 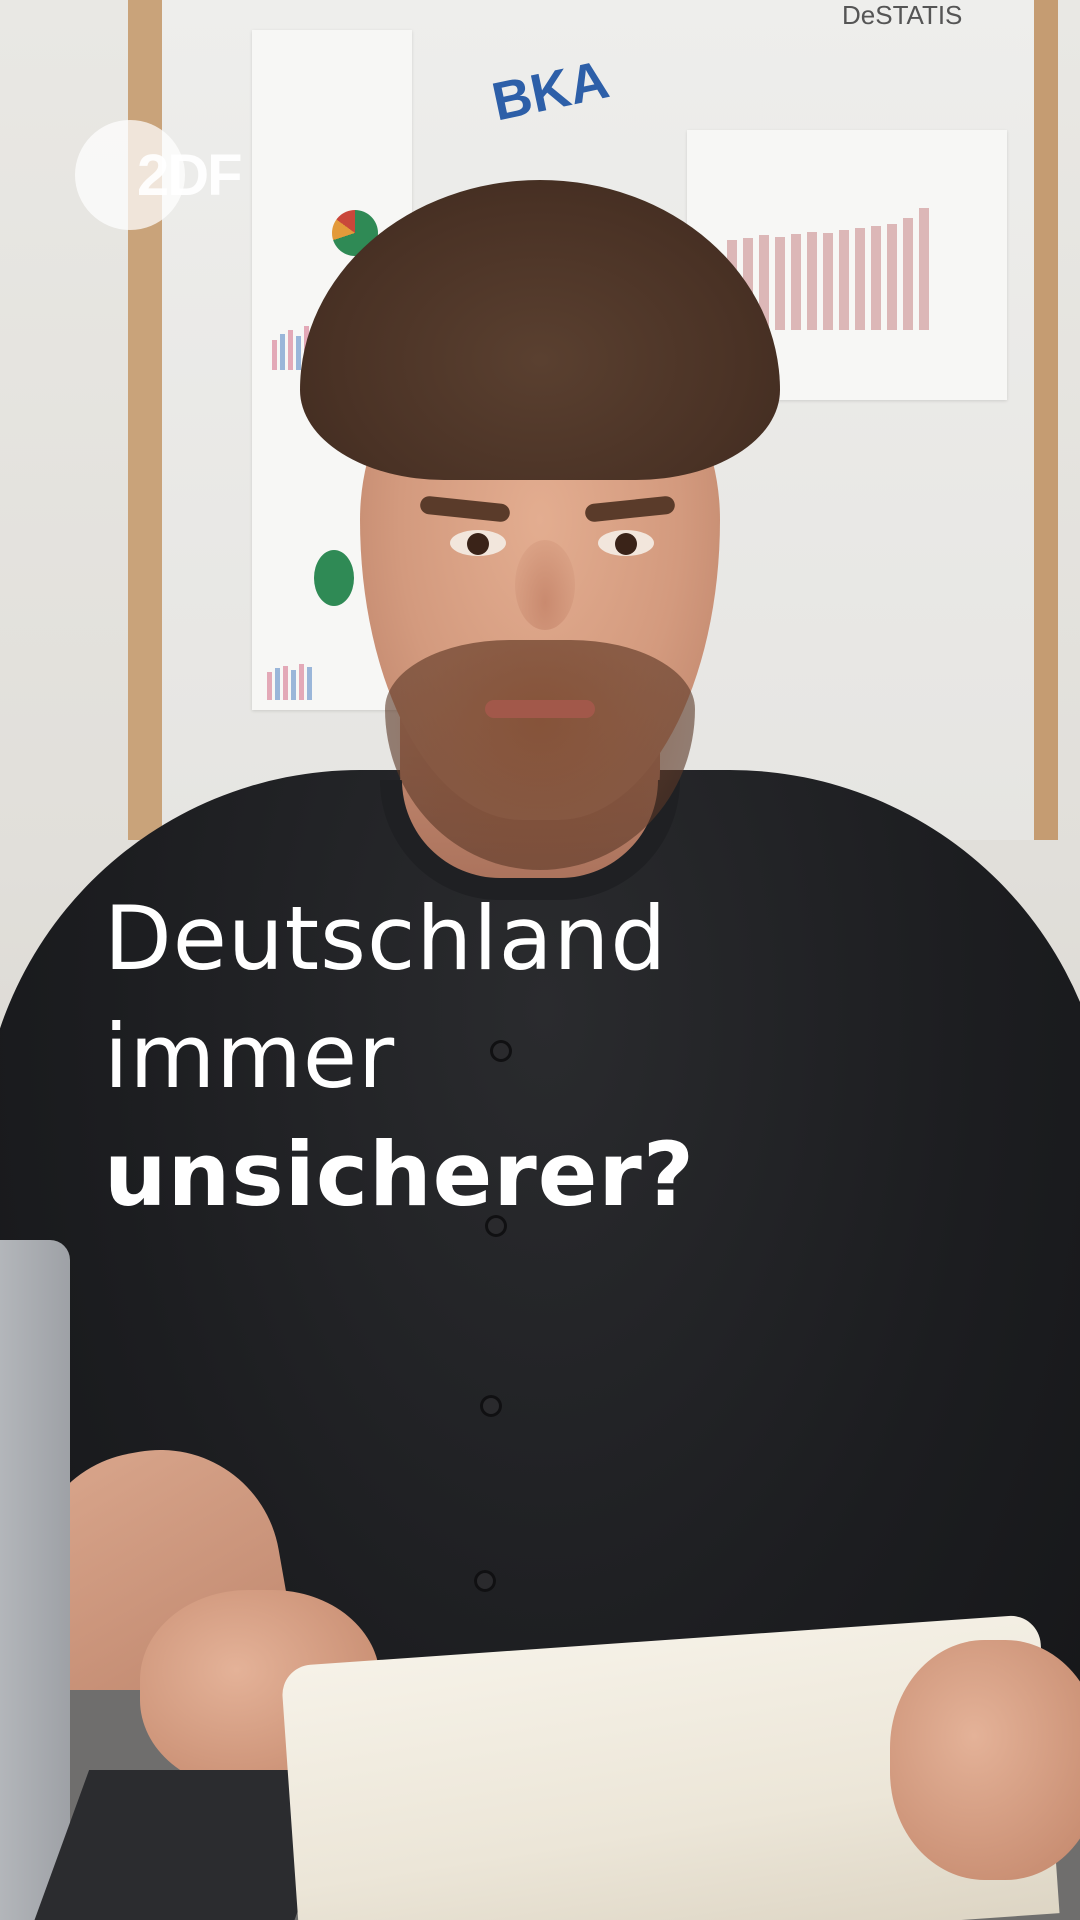 I want to click on poster-logo: BKA, so click(x=550, y=91).